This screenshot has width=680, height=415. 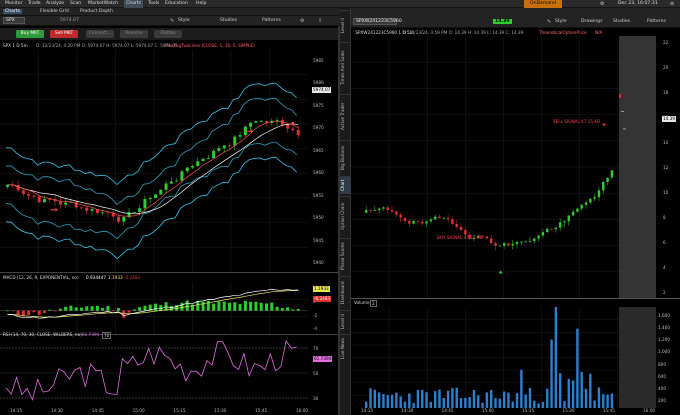 What do you see at coordinates (318, 128) in the screenshot?
I see `y-tick-label: 5970` at bounding box center [318, 128].